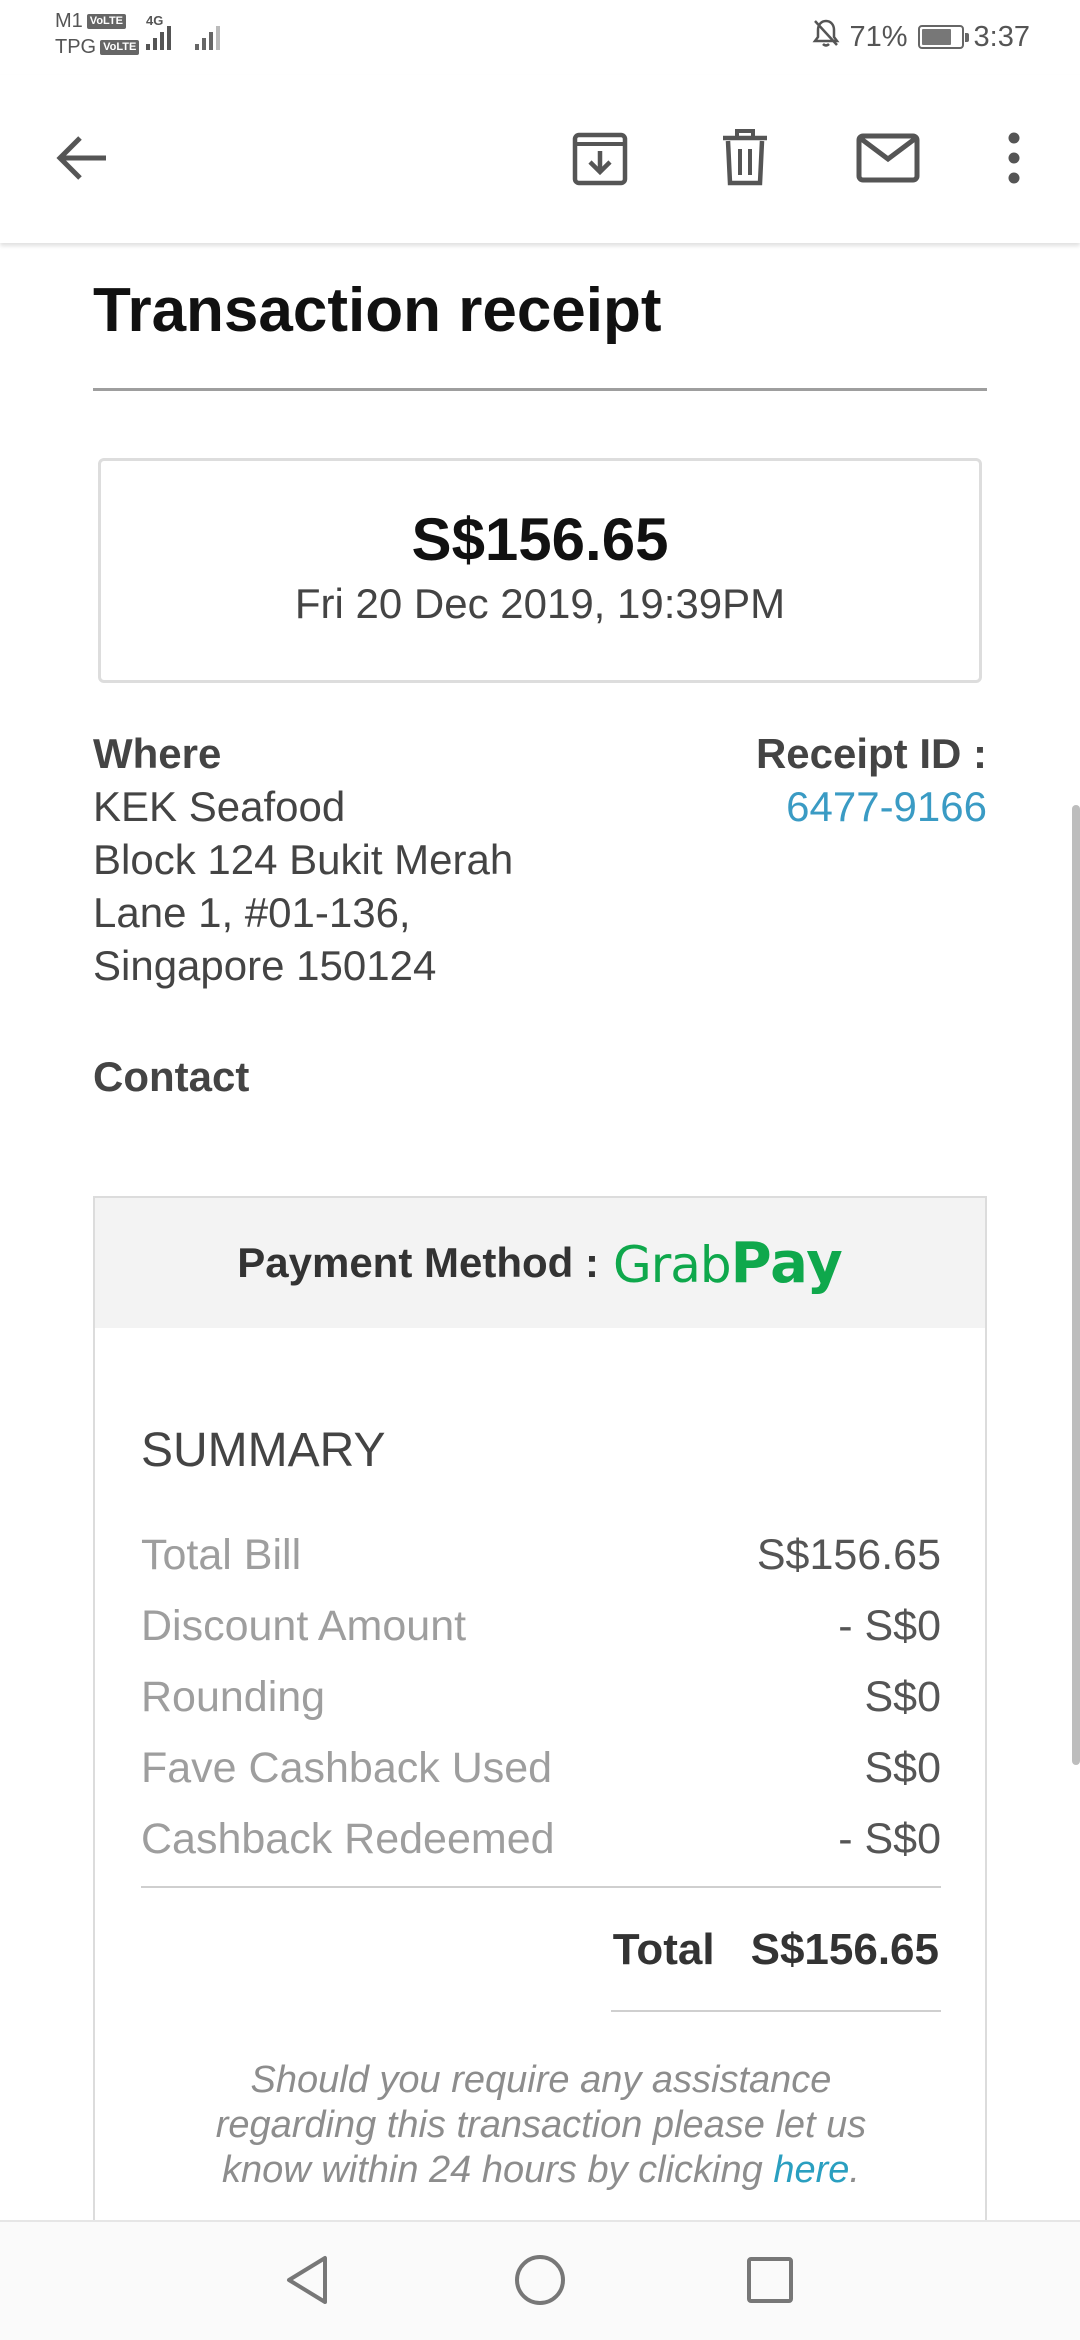 Image resolution: width=1080 pixels, height=2340 pixels. I want to click on summary-title: SUMMARY, so click(263, 1450).